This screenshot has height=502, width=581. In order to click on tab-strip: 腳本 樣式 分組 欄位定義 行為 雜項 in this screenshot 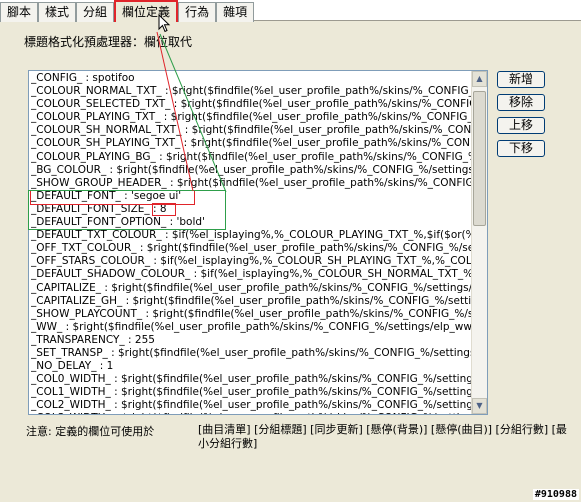, I will do `click(127, 11)`.